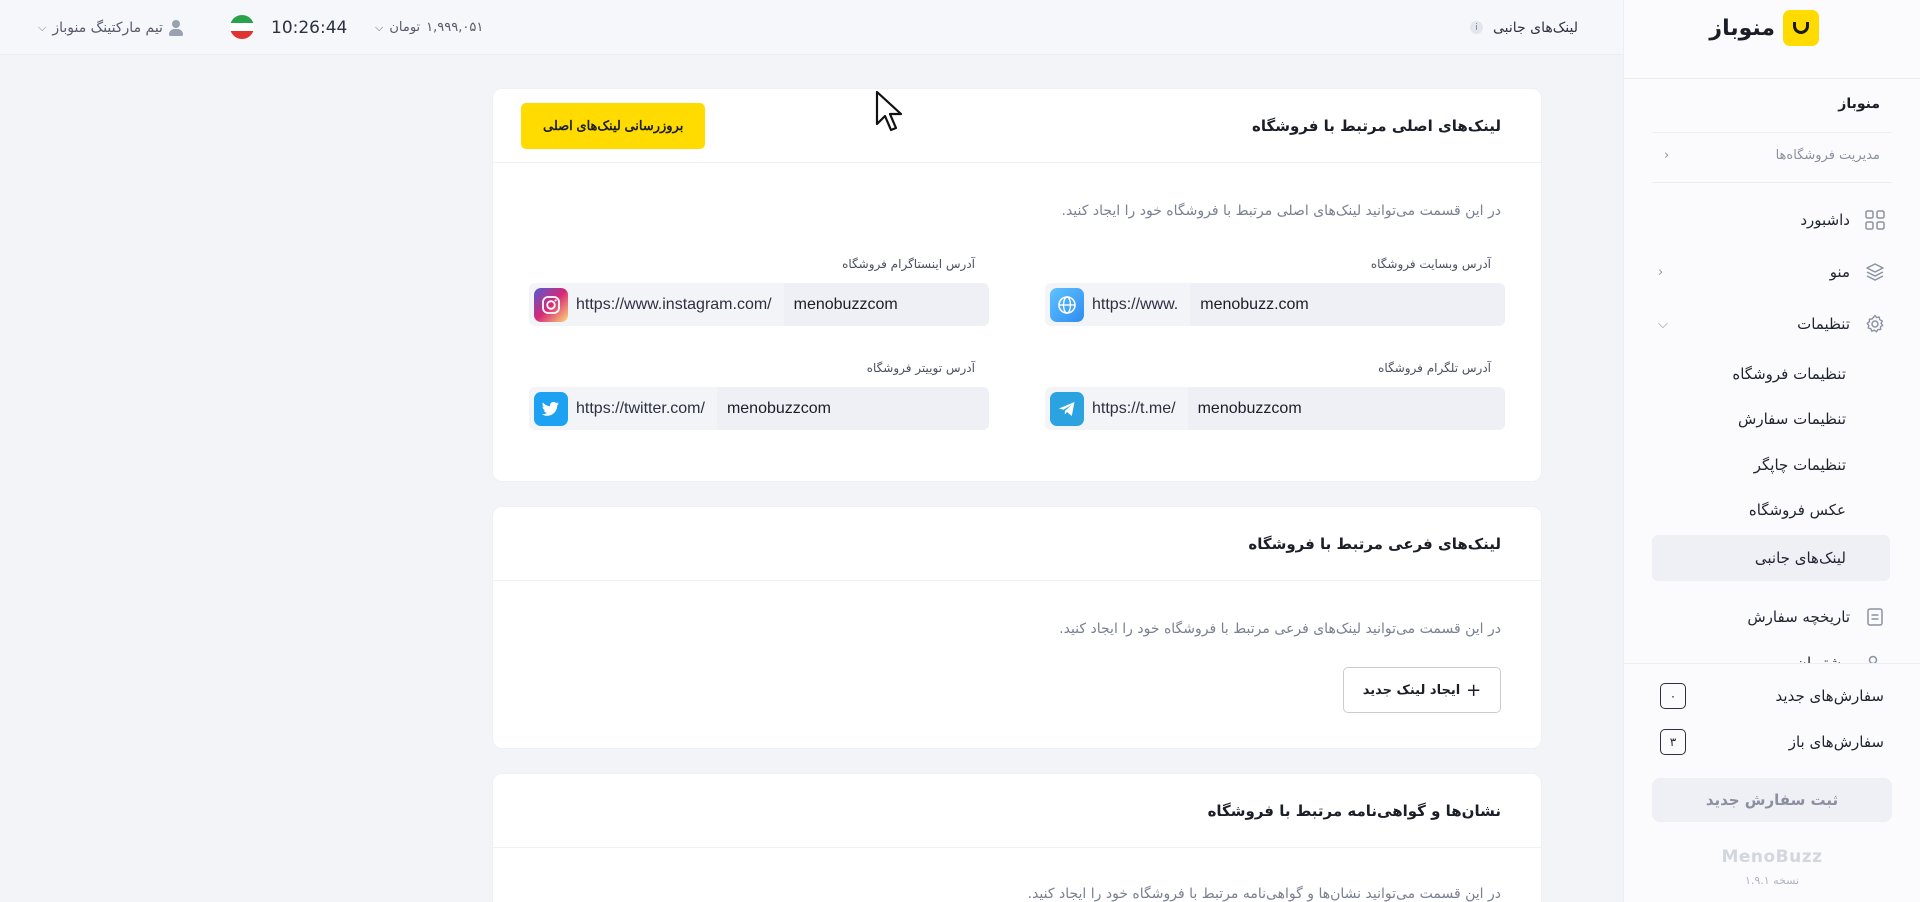 Image resolution: width=1920 pixels, height=902 pixels. Describe the element at coordinates (1474, 690) in the screenshot. I see `plus-icon: +` at that location.